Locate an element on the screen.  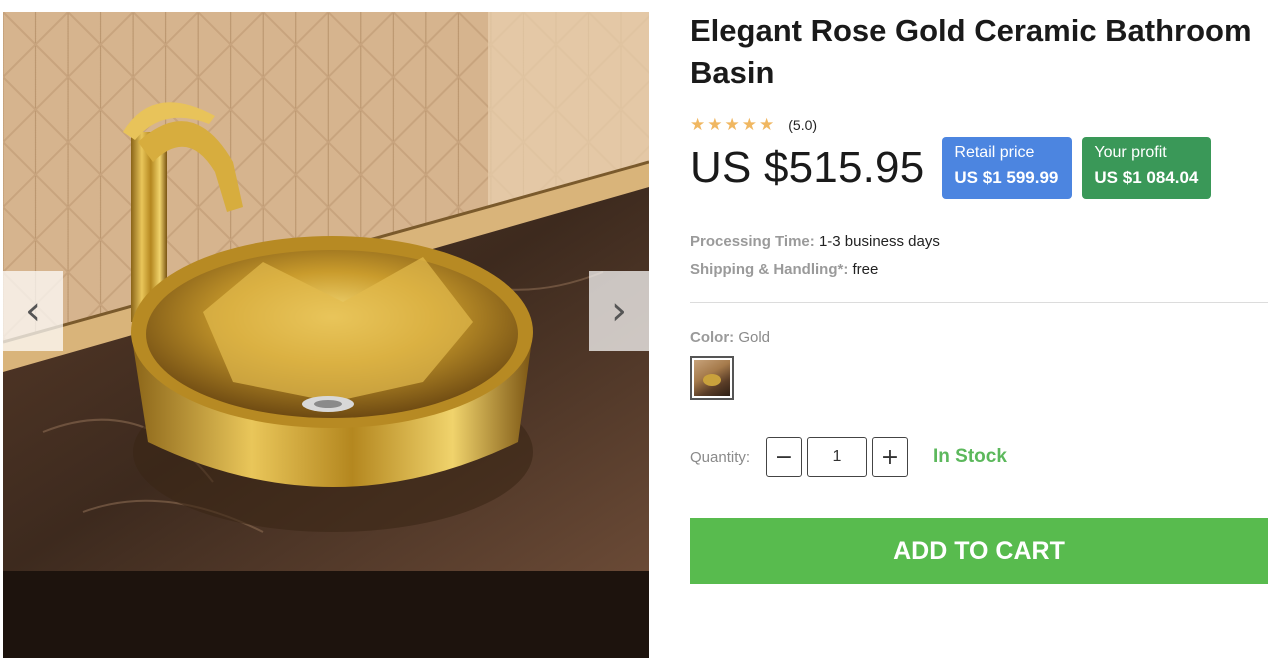
profit-badge: Your profit US $1 084.04 is located at coordinates (1147, 168).